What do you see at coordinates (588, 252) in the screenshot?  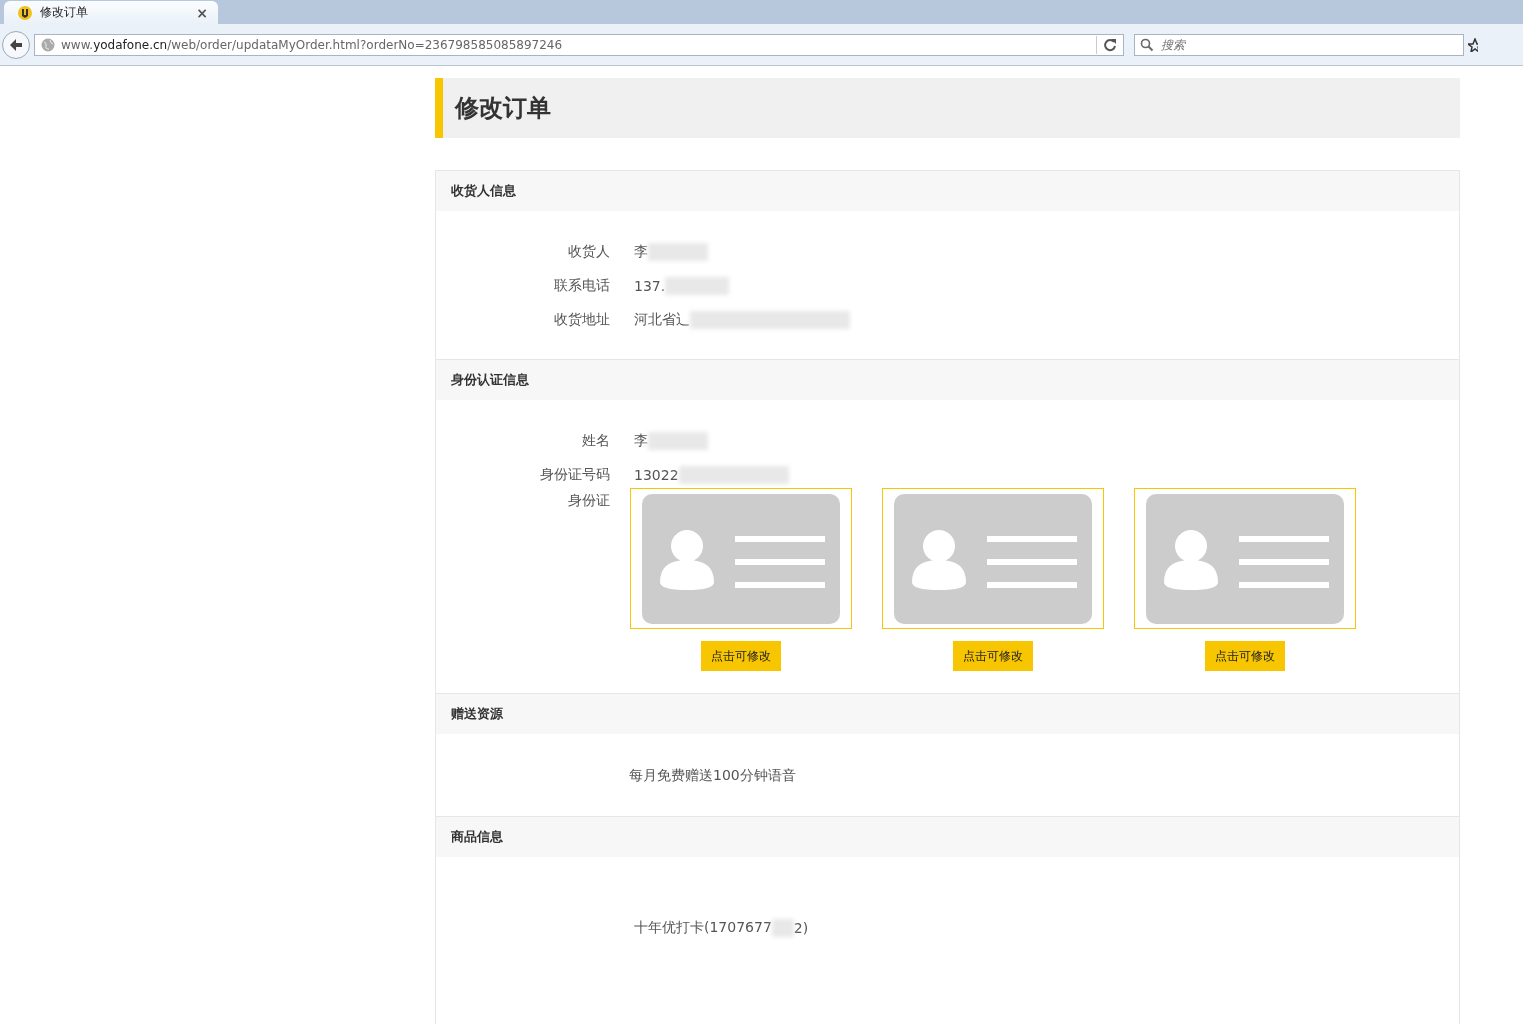 I see `field-label: 收货人` at bounding box center [588, 252].